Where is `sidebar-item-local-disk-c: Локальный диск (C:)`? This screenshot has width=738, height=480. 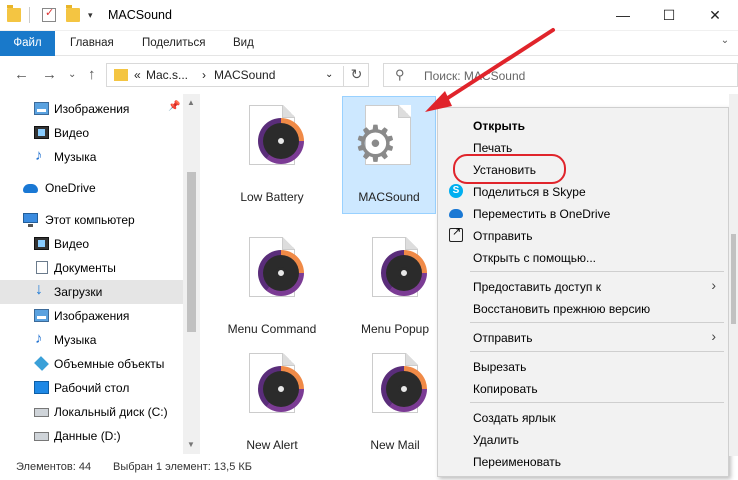
sidebar-item-local-disk-c: Локальный диск (C:) is located at coordinates (91, 412).